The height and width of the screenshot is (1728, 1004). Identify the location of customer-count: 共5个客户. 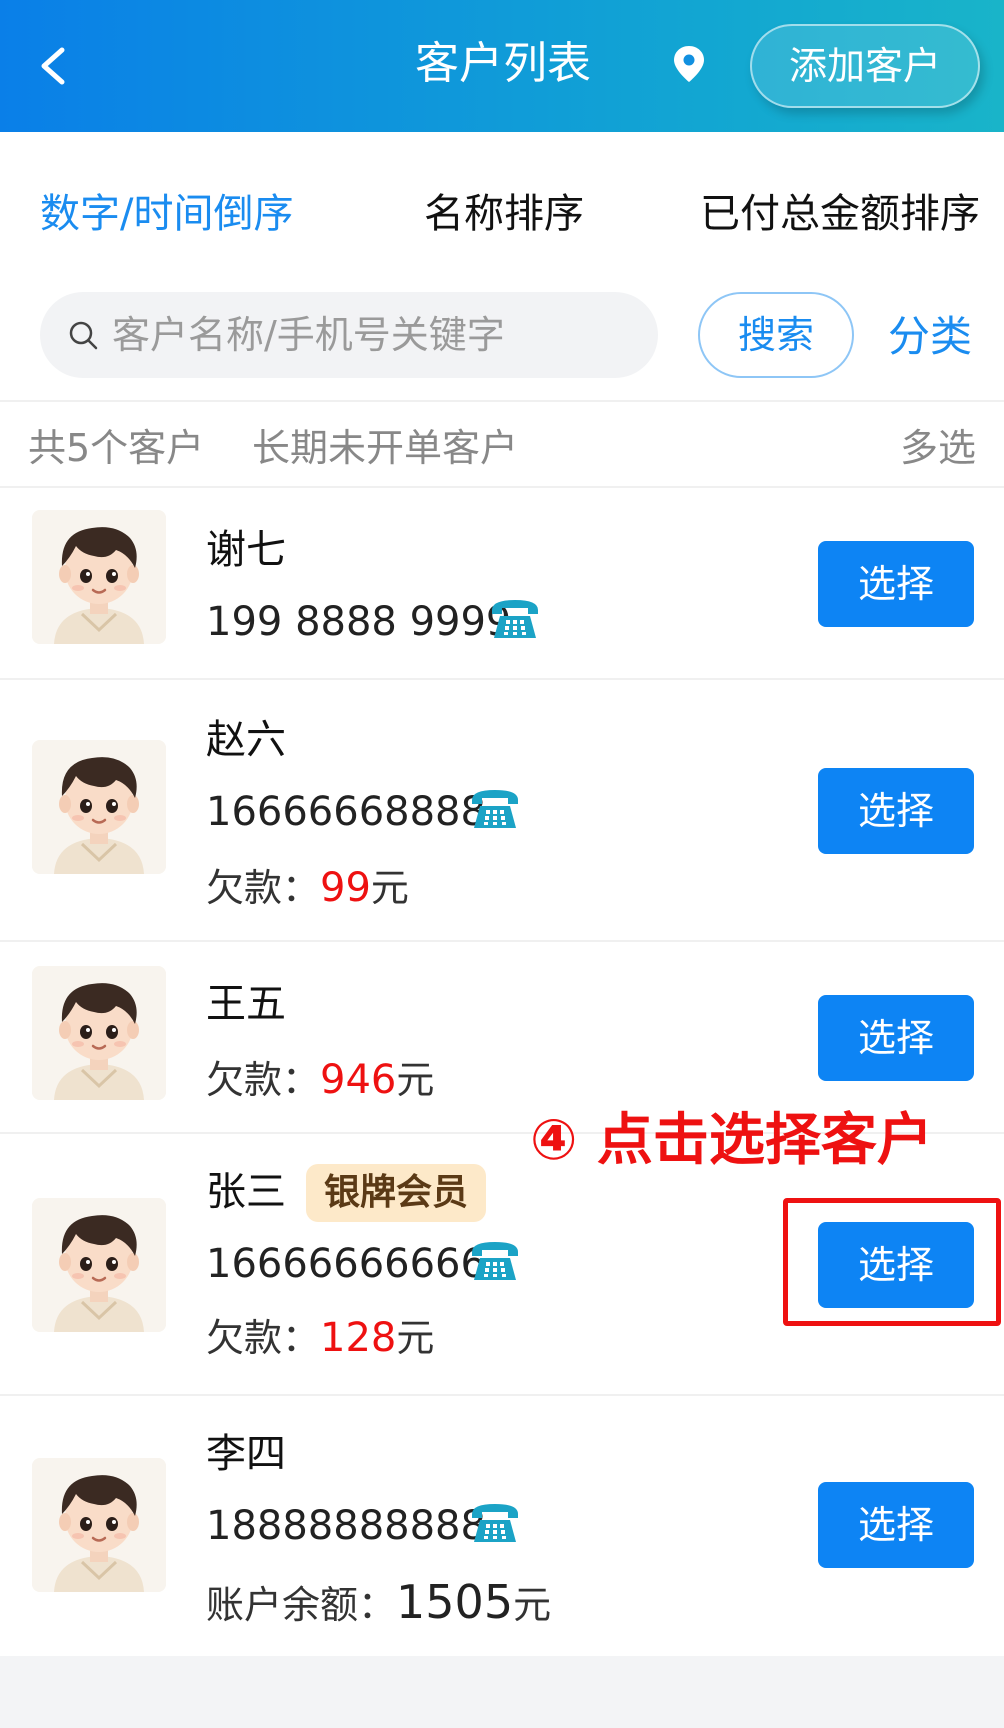
(116, 448).